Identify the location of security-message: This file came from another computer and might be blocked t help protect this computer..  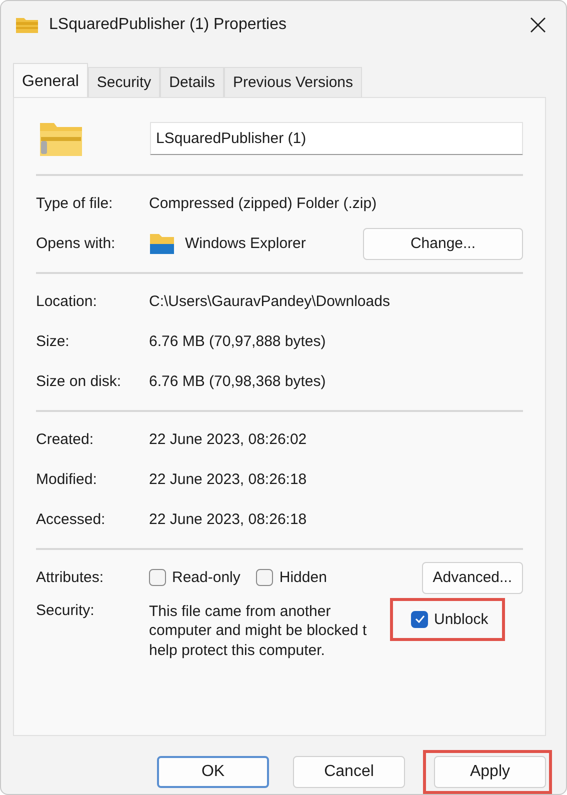
(258, 631).